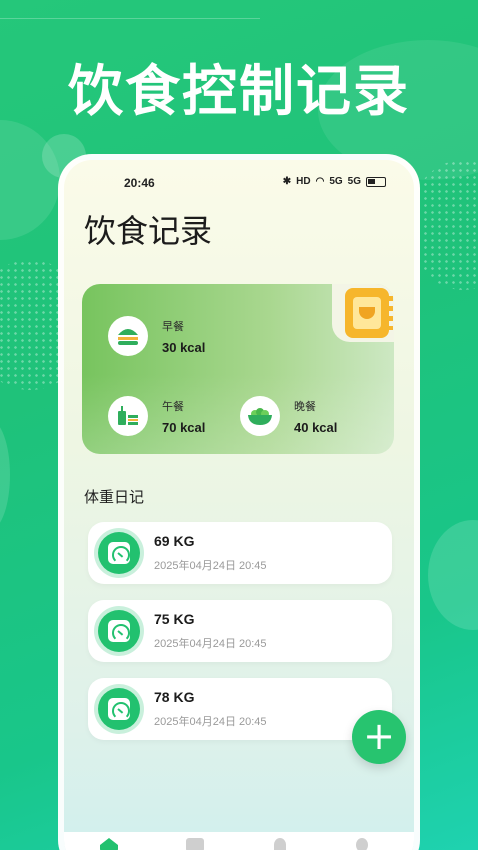 The height and width of the screenshot is (850, 478). I want to click on weight-diary-title: 体重日记, so click(114, 497).